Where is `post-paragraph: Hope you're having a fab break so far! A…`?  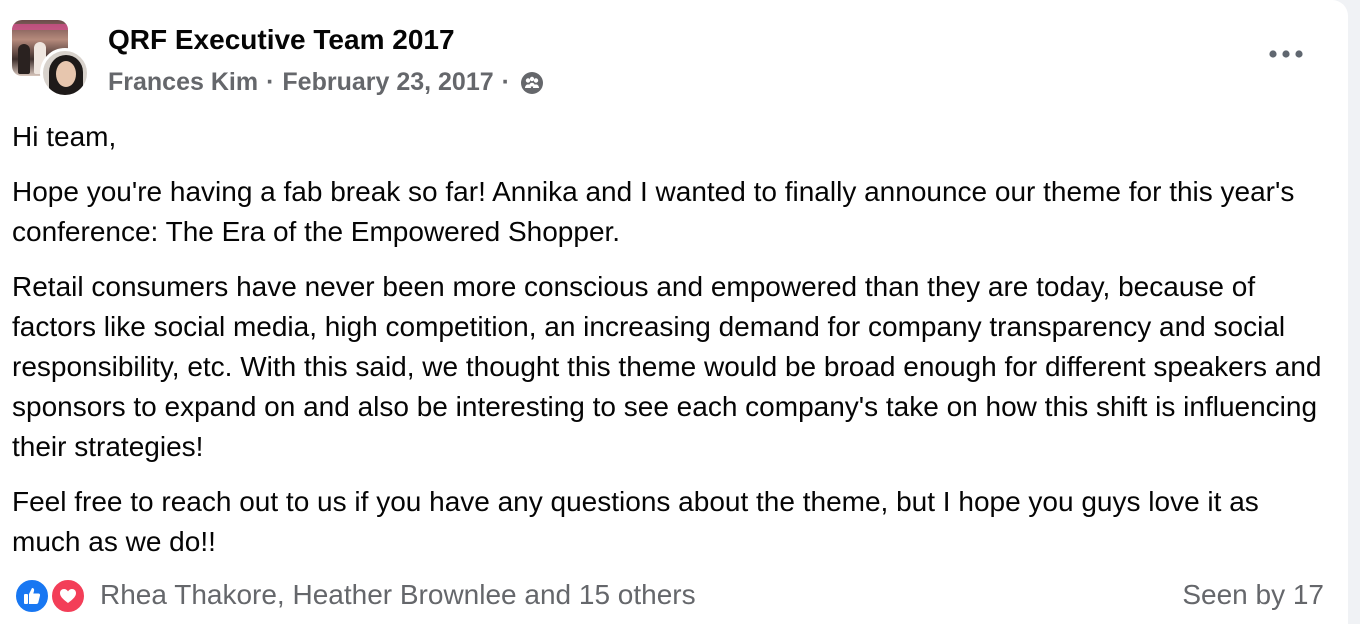
post-paragraph: Hope you're having a fab break so far! A… is located at coordinates (653, 211).